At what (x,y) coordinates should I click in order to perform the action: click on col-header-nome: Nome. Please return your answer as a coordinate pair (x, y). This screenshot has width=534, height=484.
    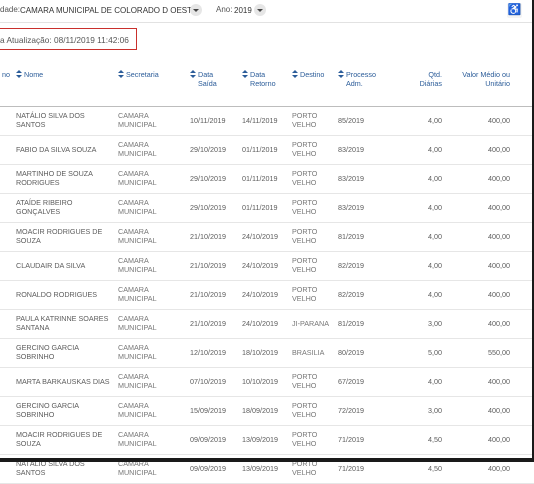
    Looking at the image, I should click on (65, 85).